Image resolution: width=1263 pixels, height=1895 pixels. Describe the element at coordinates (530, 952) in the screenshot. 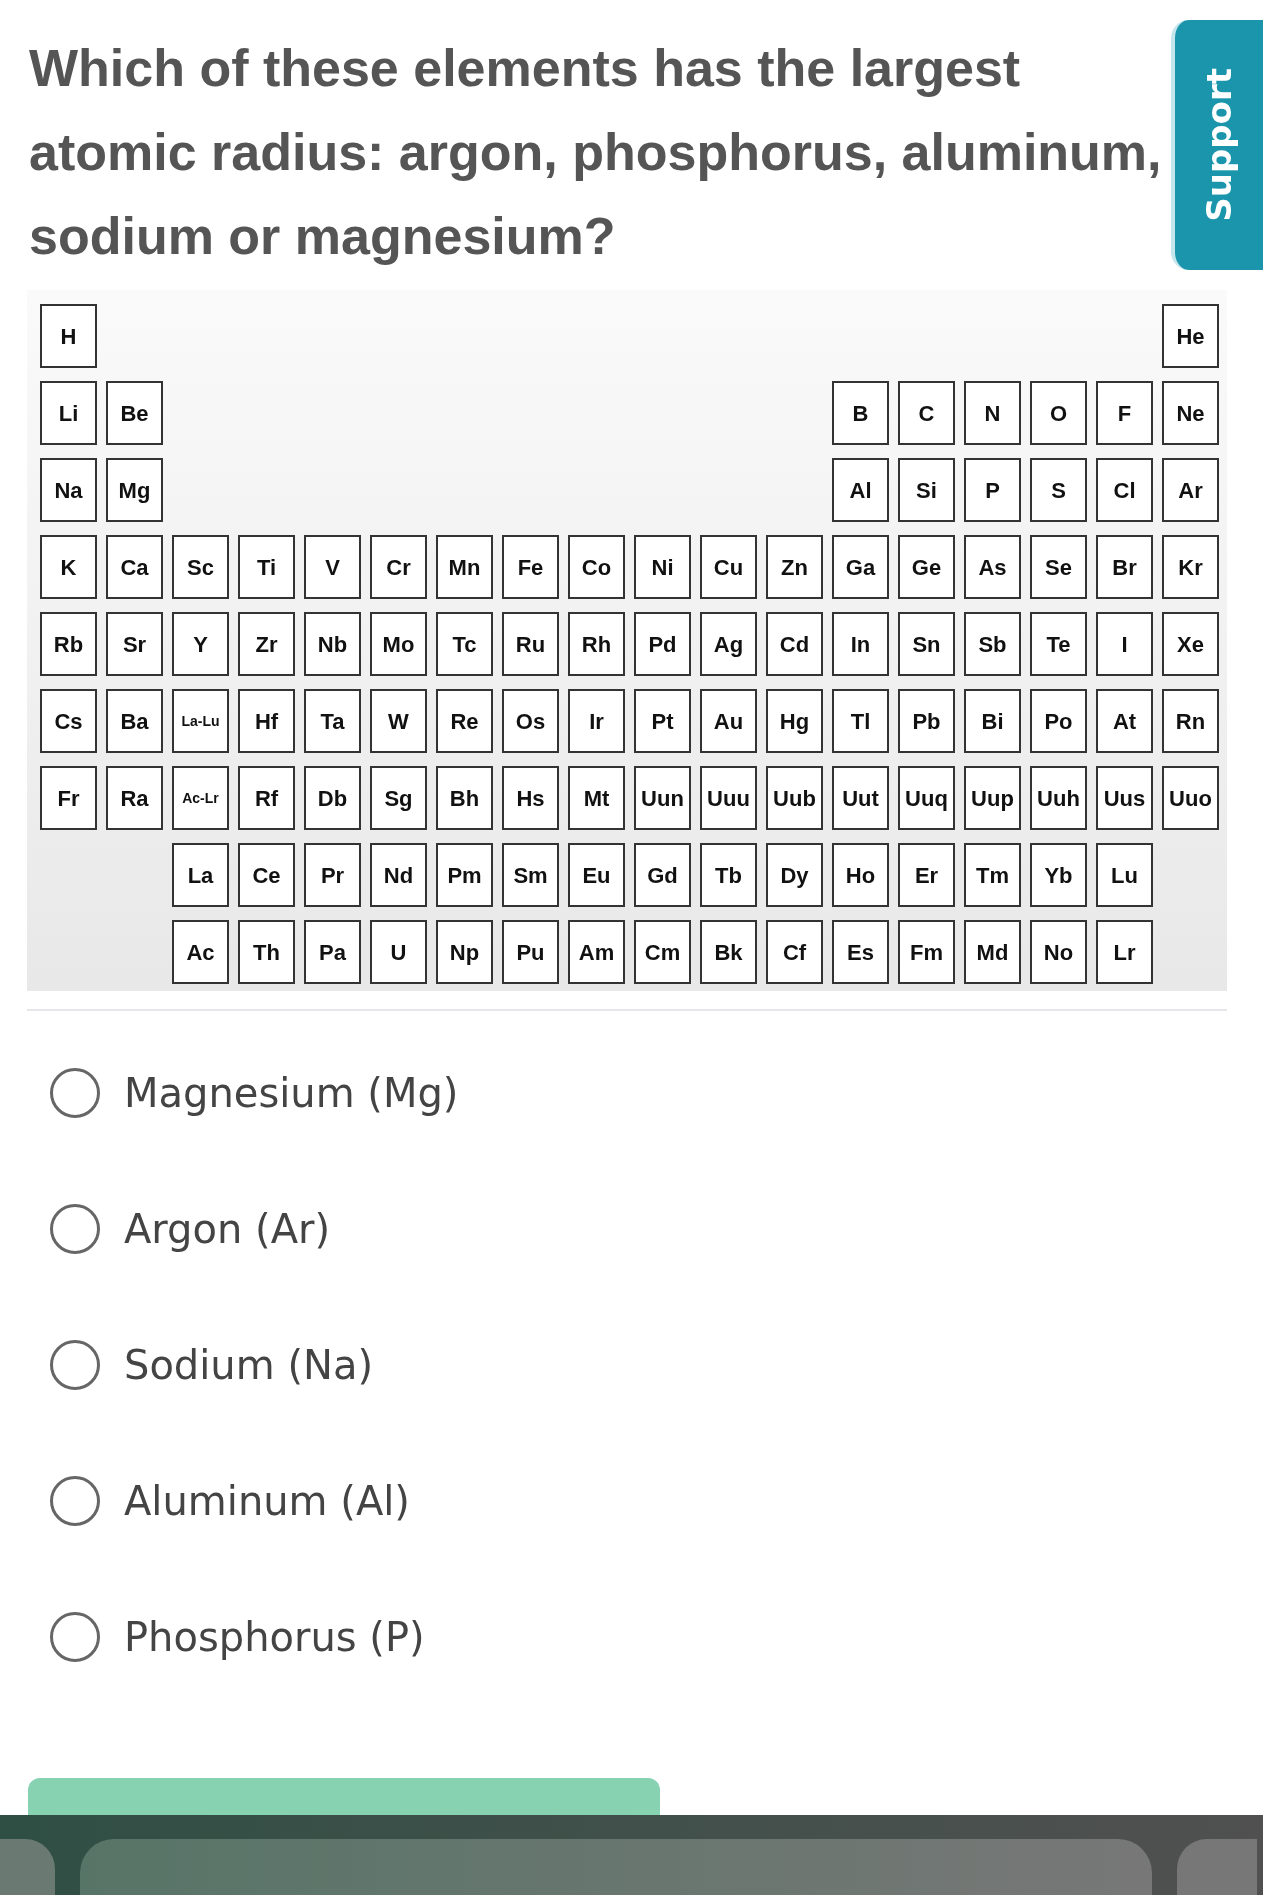

I see `element-tile: Pu` at that location.